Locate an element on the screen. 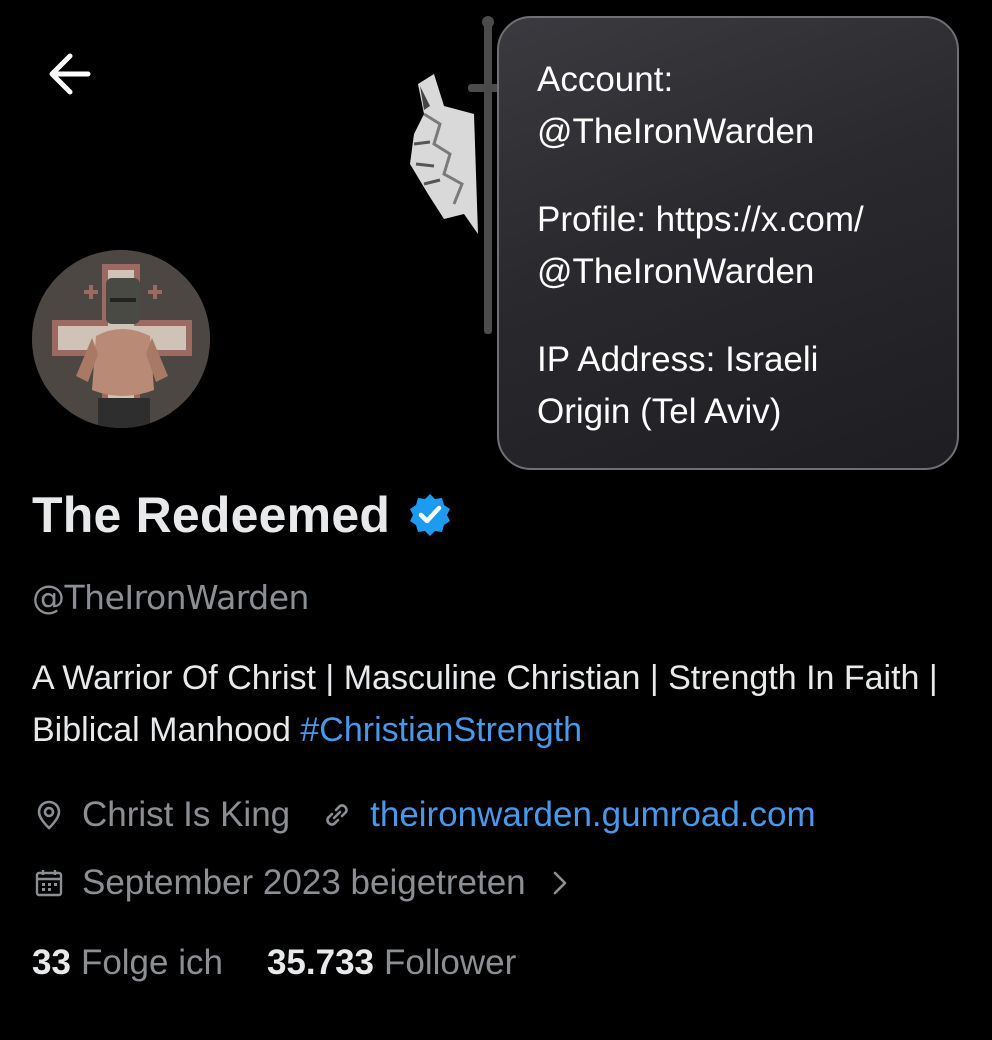 This screenshot has height=1040, width=992. location-text: Christ Is King is located at coordinates (186, 814).